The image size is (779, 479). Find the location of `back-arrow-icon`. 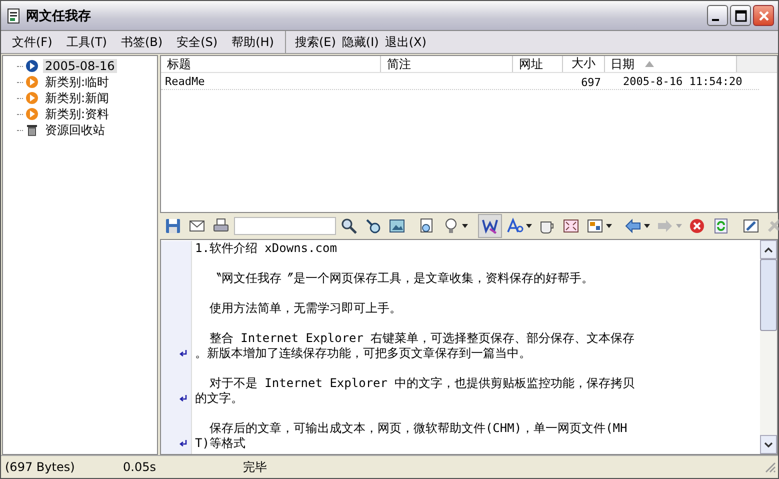

back-arrow-icon is located at coordinates (633, 226).